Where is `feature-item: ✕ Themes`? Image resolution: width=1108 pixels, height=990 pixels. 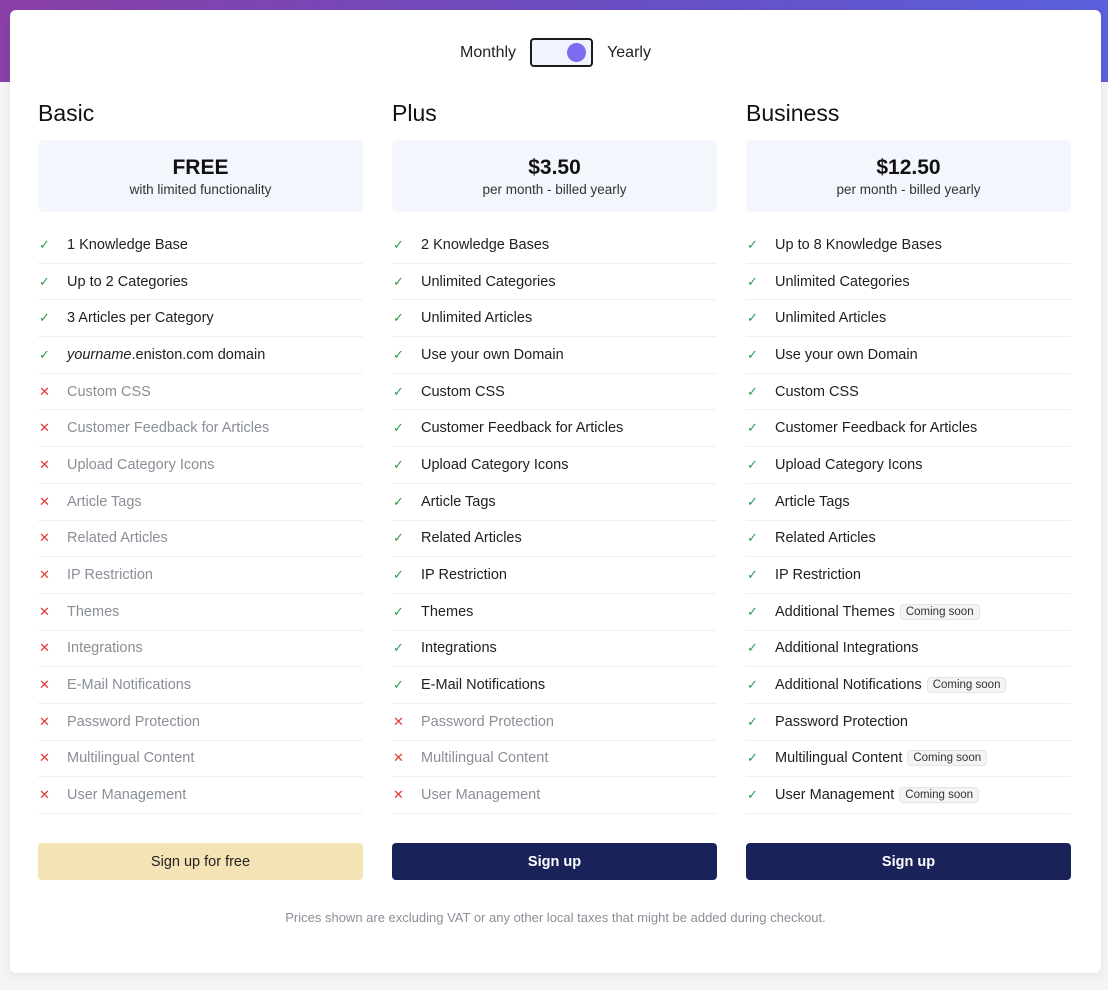
feature-item: ✕ Themes is located at coordinates (200, 612).